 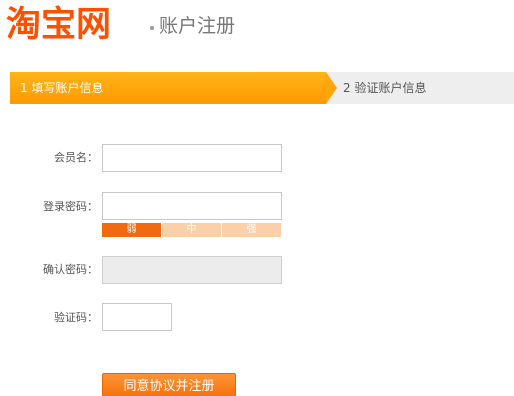 I want to click on step-1-label: 1 填写账户信息, so click(x=62, y=88).